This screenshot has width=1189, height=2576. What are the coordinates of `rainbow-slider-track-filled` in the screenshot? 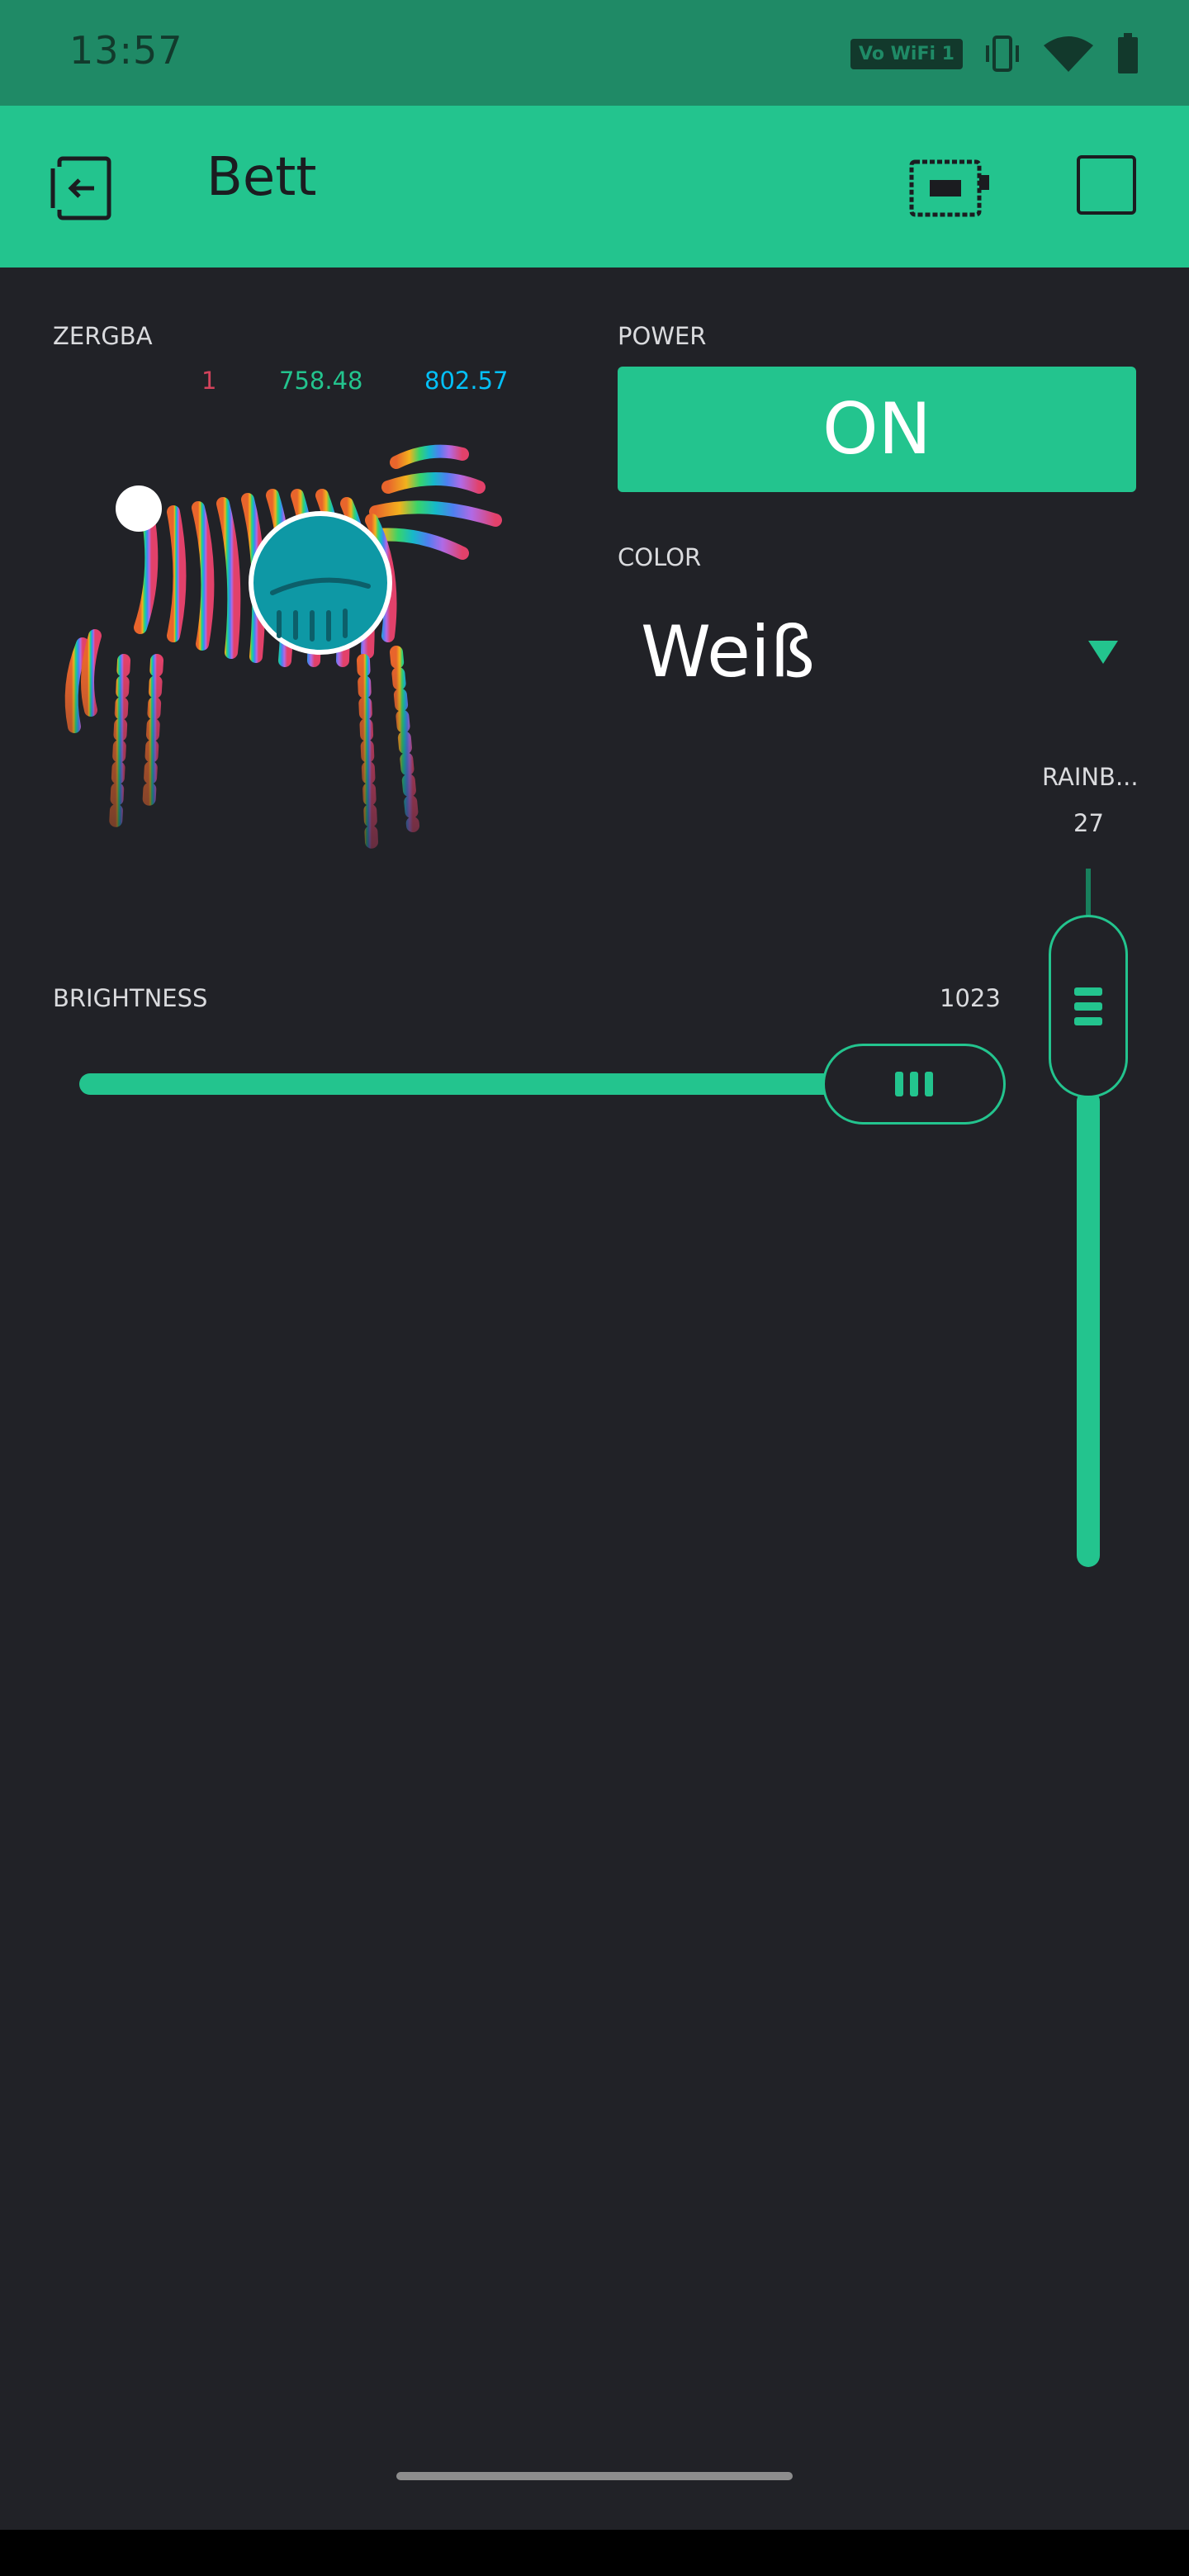 It's located at (1088, 1328).